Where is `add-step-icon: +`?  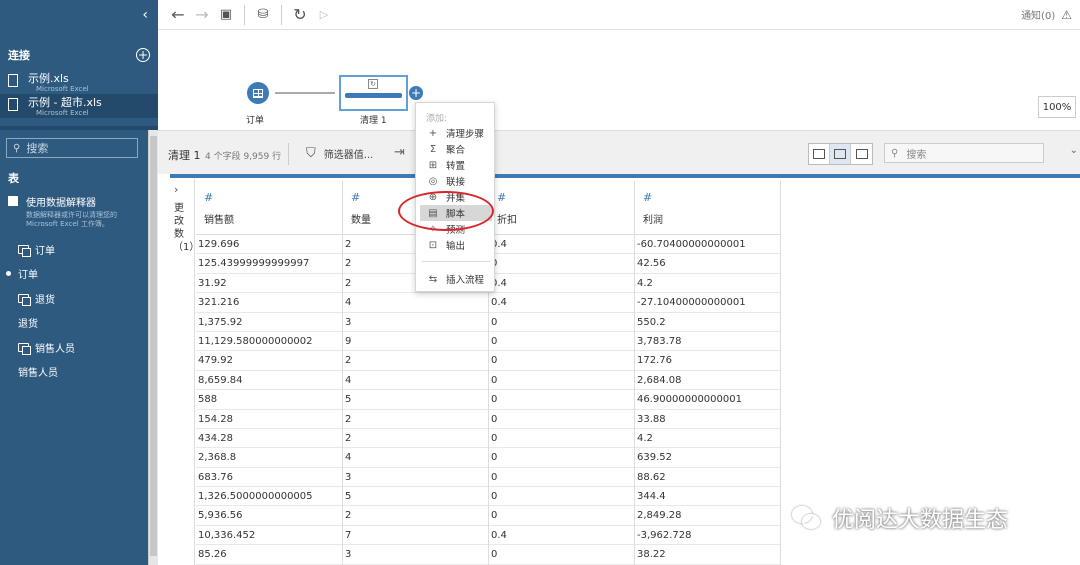
add-step-icon: + is located at coordinates (416, 93).